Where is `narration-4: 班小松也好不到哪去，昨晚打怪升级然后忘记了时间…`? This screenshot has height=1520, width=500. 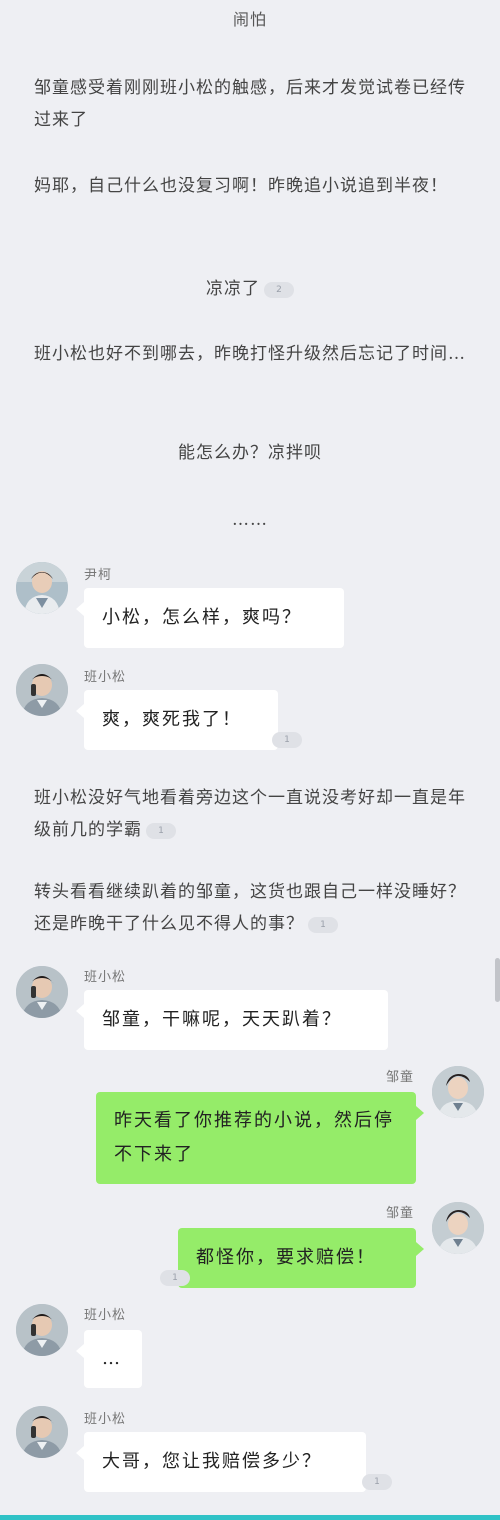
narration-4: 班小松也好不到哪去，昨晚打怪升级然后忘记了时间… is located at coordinates (250, 354).